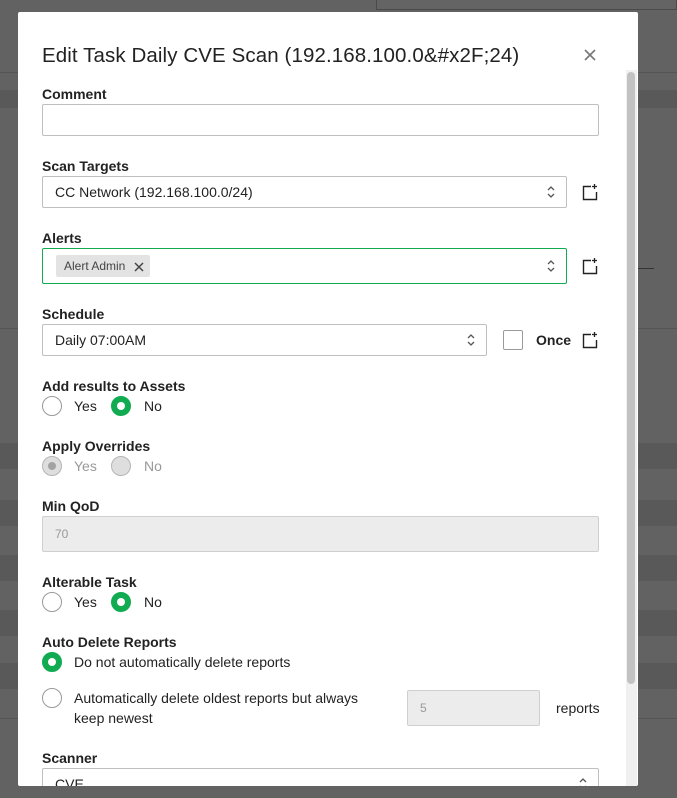 Image resolution: width=677 pixels, height=798 pixels. I want to click on scan-targets-select: CC Network (192.168.100.0/24), so click(304, 192).